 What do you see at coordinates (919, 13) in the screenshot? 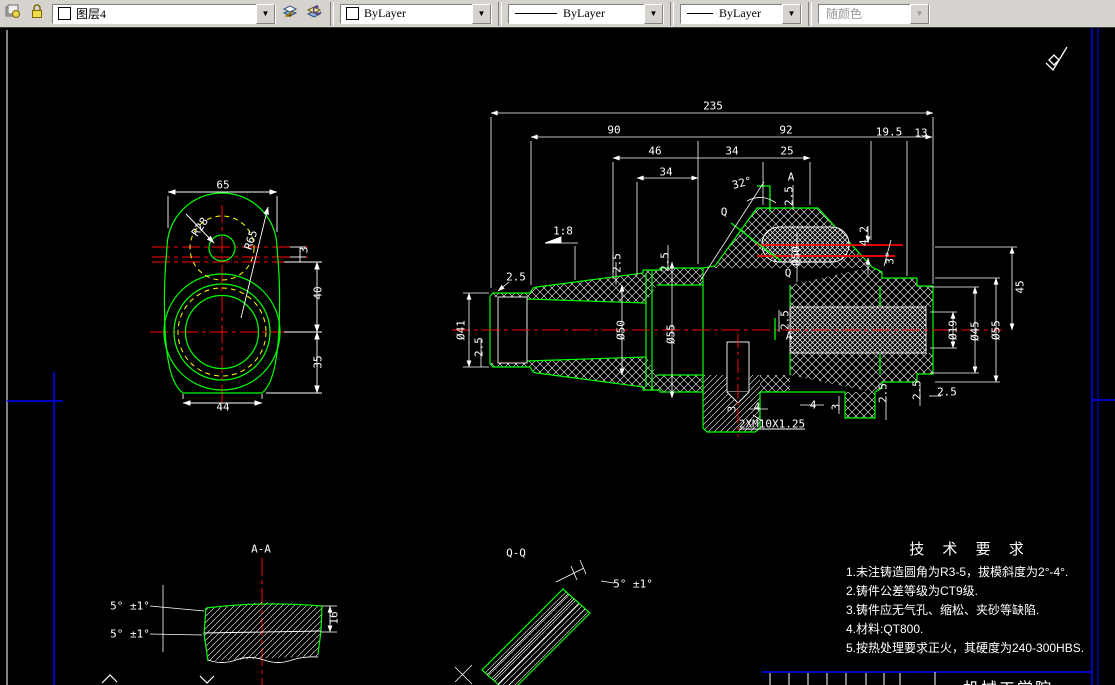
I see `plotstyle-combo-arrow: ▼` at bounding box center [919, 13].